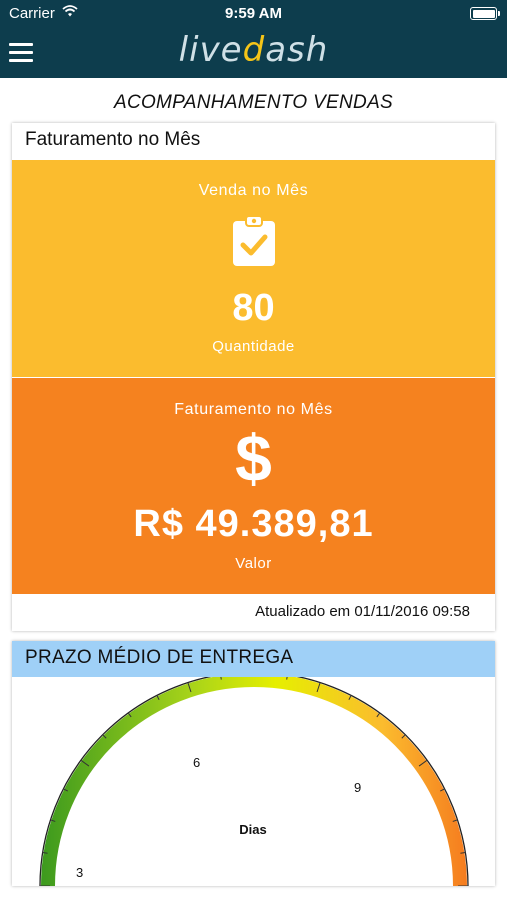  I want to click on clock-time: 9:59 AM, so click(253, 13).